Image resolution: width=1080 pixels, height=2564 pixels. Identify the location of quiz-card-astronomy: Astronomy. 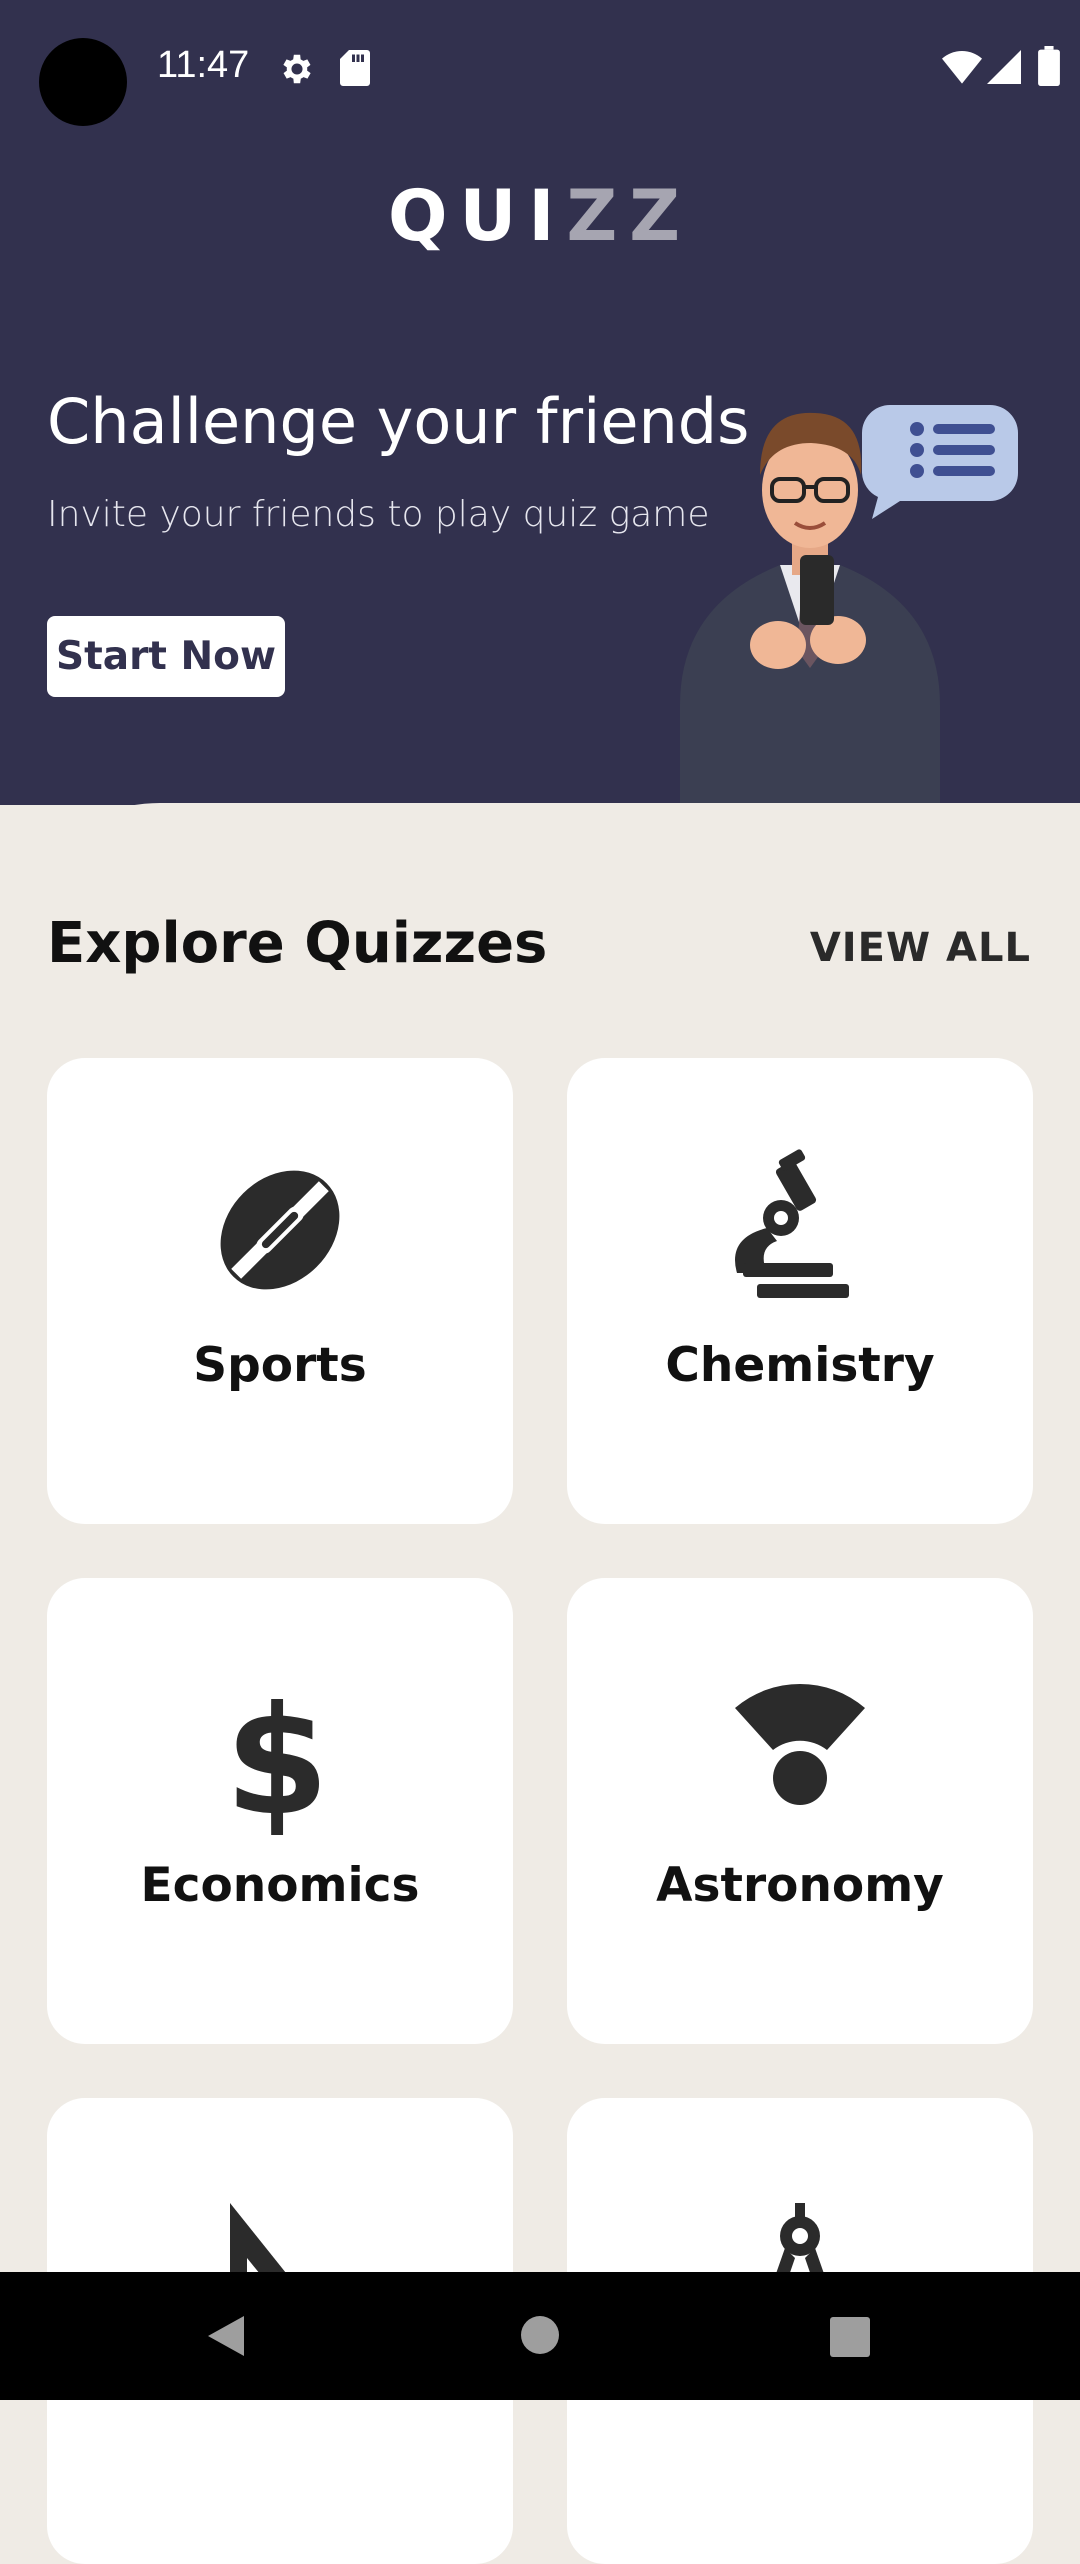
(800, 1811).